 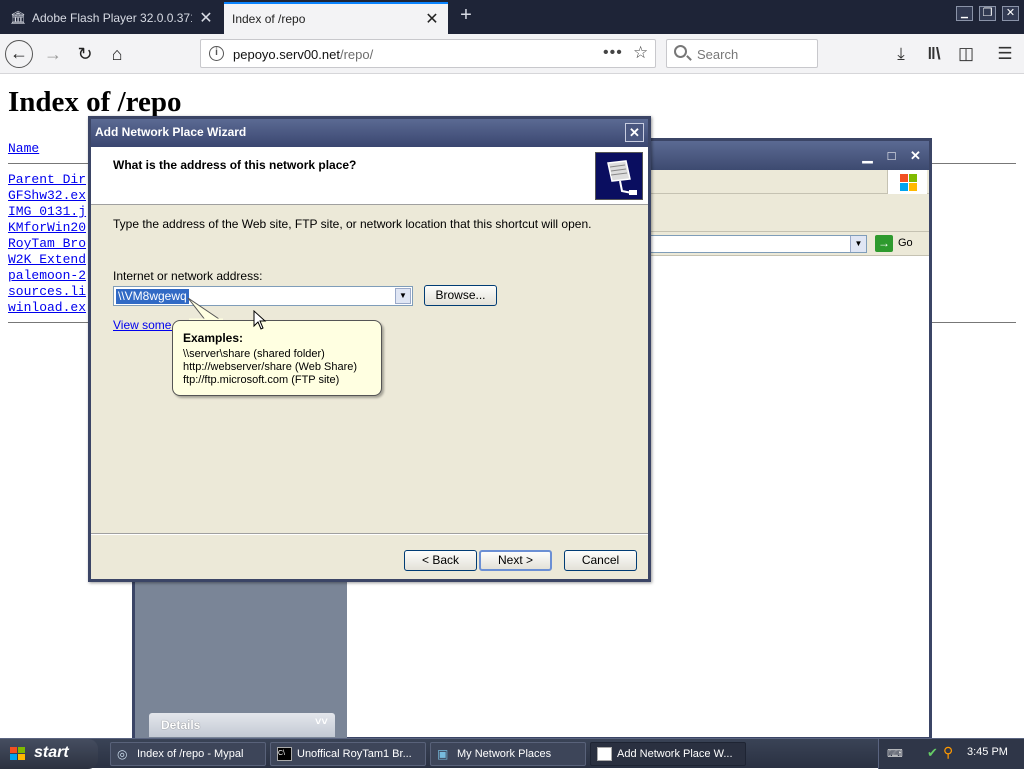 What do you see at coordinates (260, 320) in the screenshot?
I see `mouse-pointer-icon` at bounding box center [260, 320].